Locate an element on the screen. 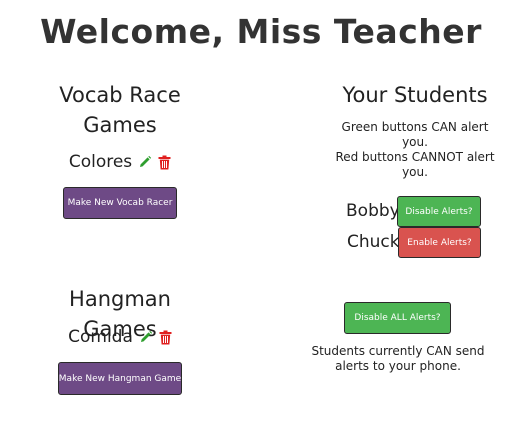 Image resolution: width=522 pixels, height=442 pixels. vocab-section-title: Vocab Race Games is located at coordinates (120, 110).